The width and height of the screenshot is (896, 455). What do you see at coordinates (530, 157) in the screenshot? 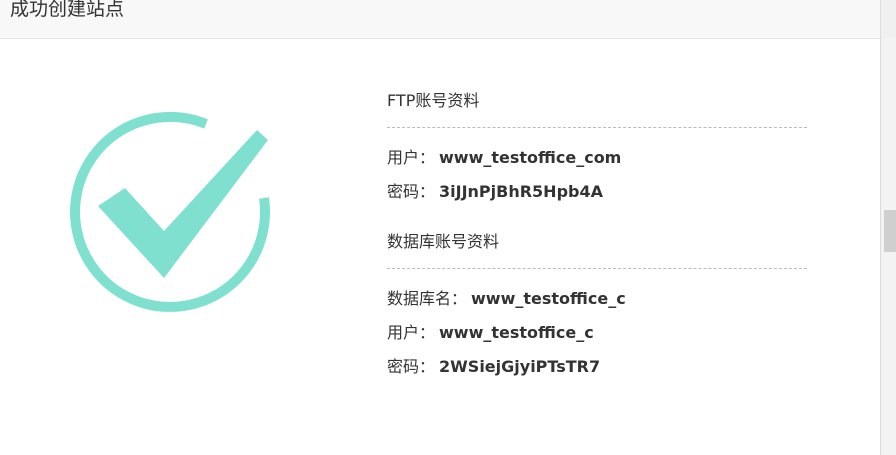
I see `ftp-user-value: www_testoffice_com` at bounding box center [530, 157].